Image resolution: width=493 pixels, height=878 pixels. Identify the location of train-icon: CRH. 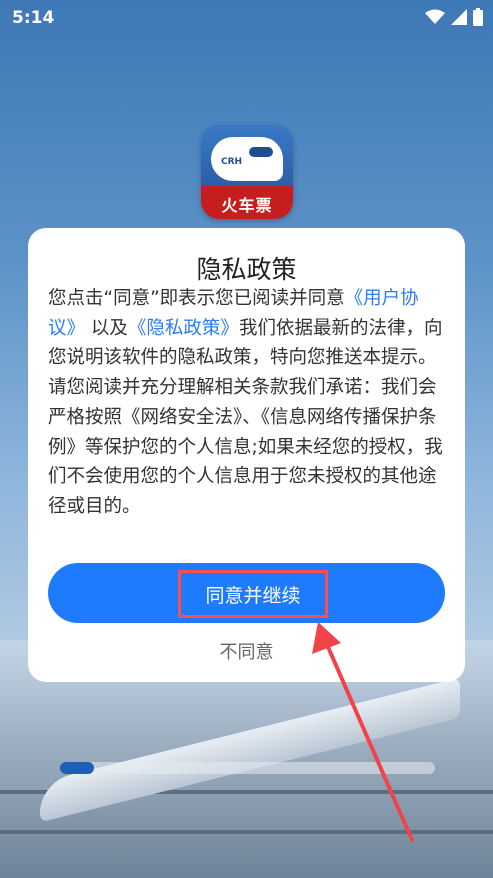
(247, 159).